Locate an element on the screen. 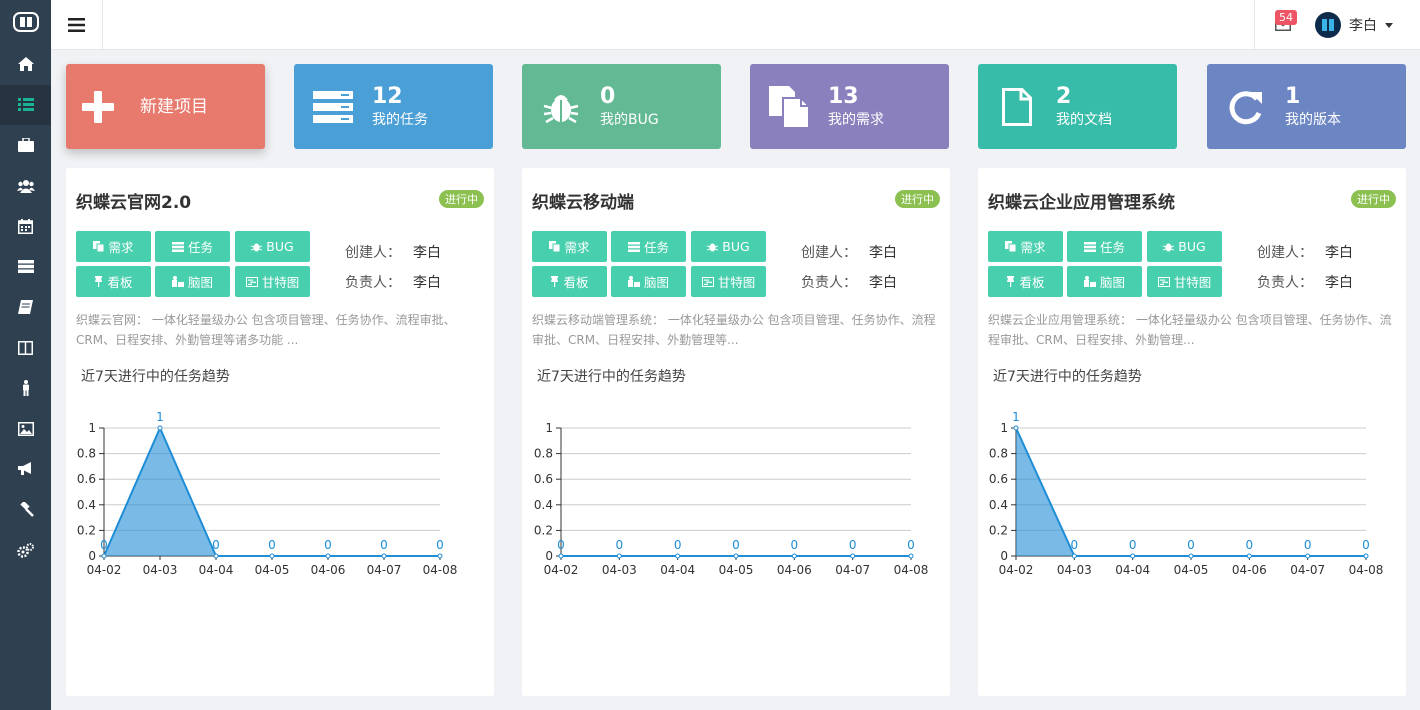  user-name: 李白 is located at coordinates (1363, 26).